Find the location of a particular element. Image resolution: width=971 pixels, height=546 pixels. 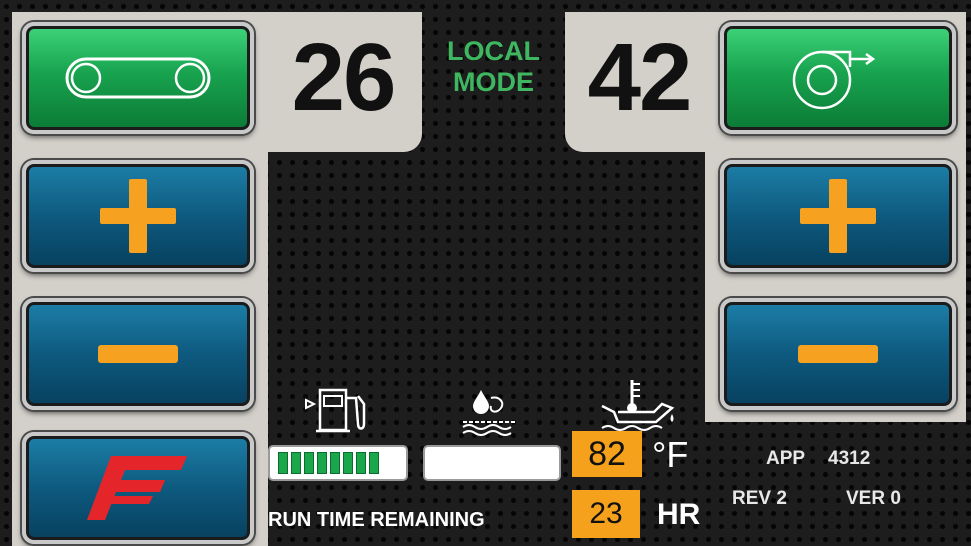

temperature-number: 82 is located at coordinates (607, 453).